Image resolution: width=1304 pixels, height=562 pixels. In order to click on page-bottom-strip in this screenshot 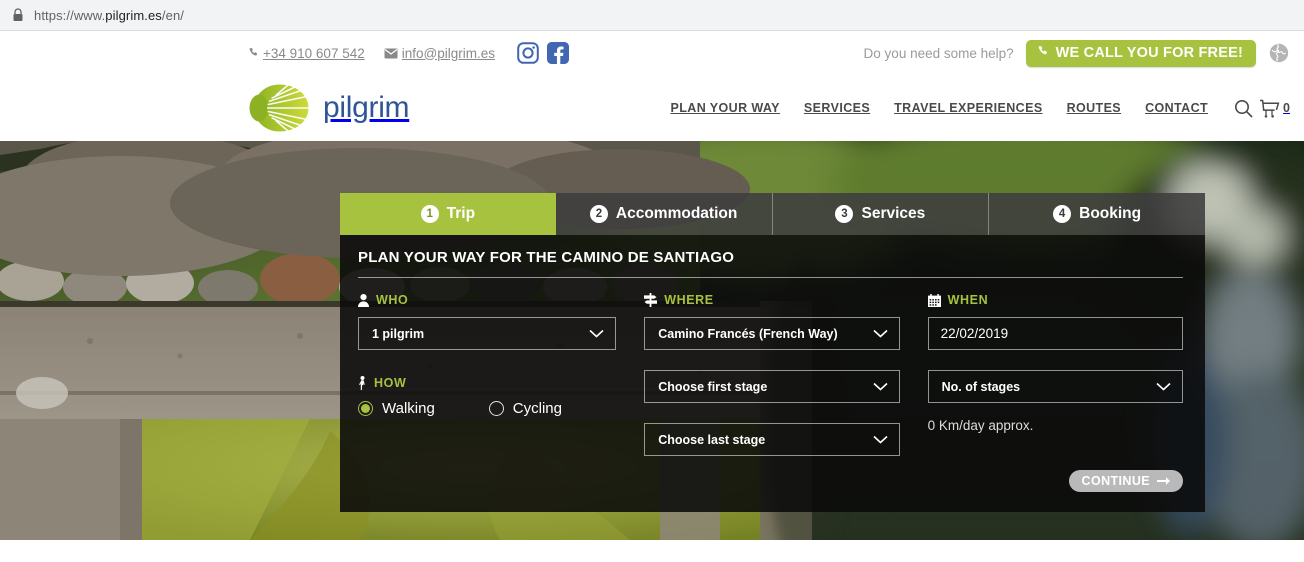, I will do `click(652, 551)`.